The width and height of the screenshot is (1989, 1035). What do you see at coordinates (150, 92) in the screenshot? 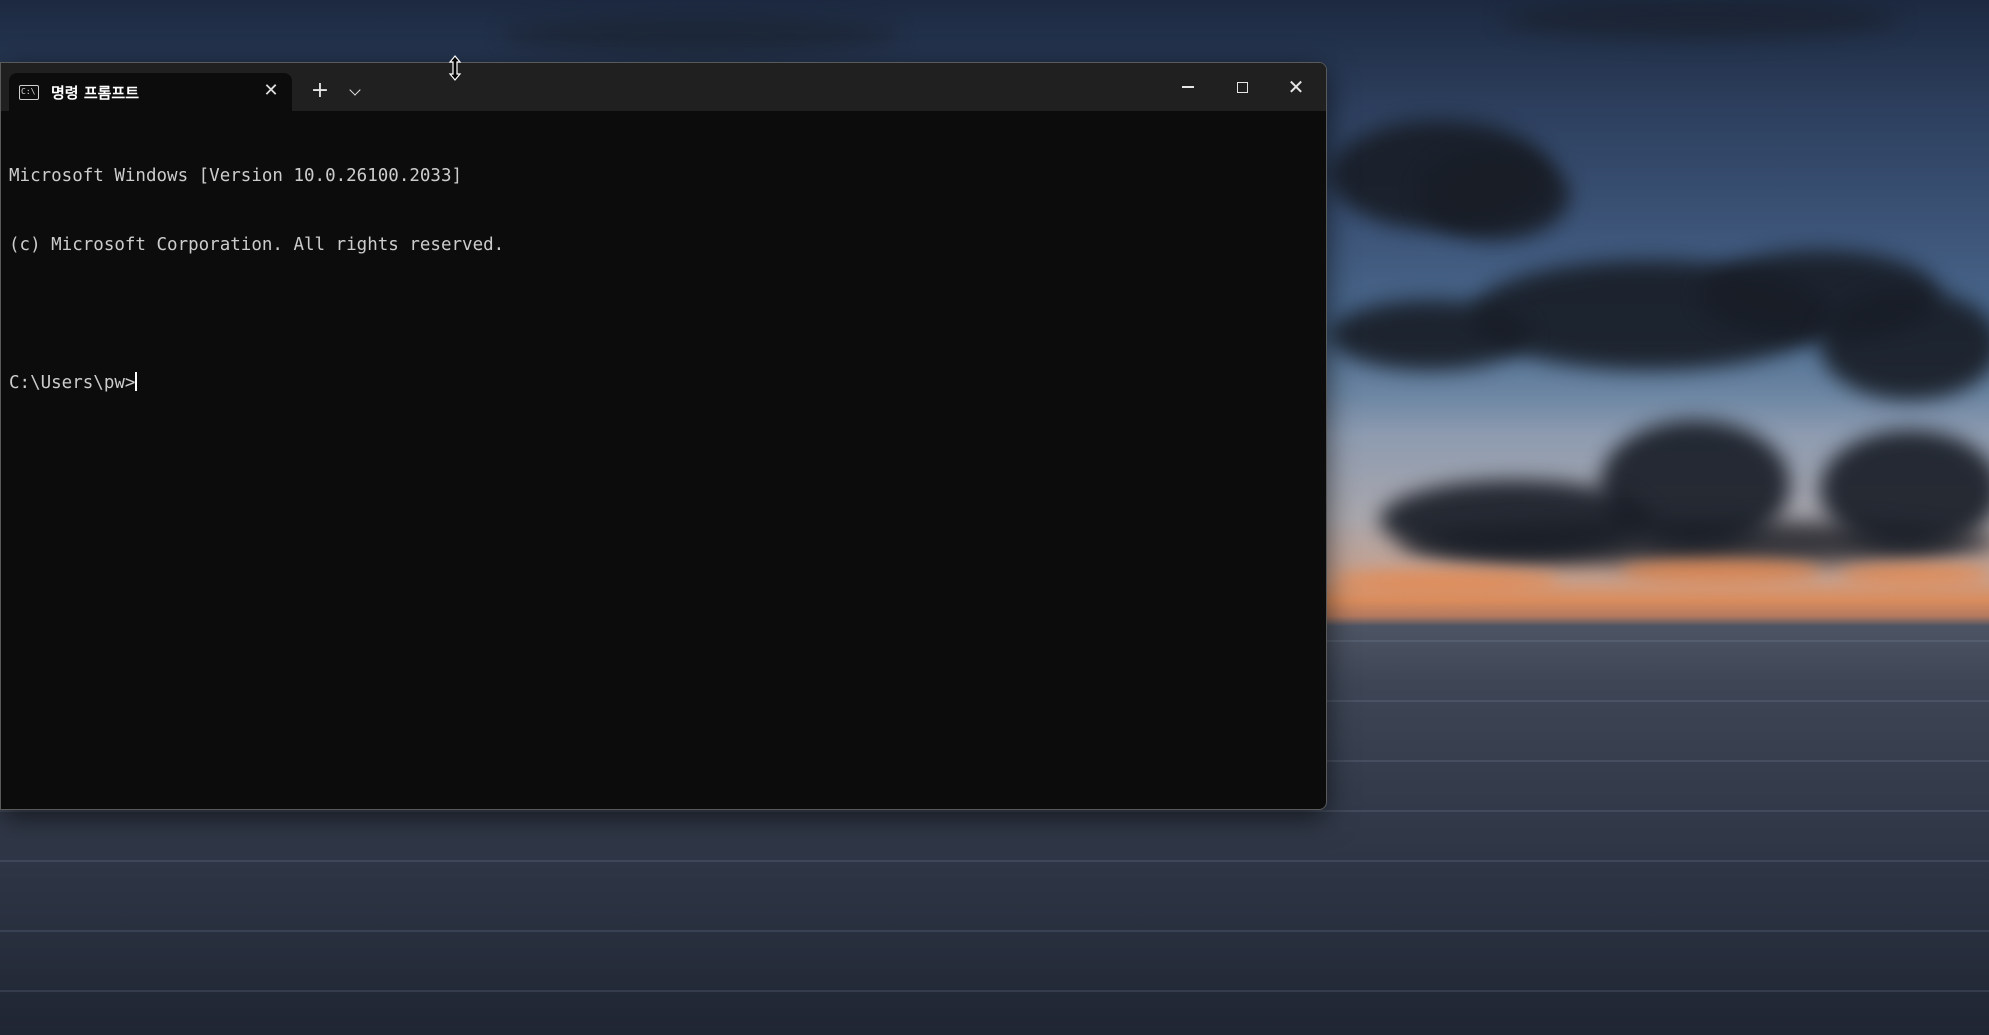
I see `tab-command-prompt: C:\ 명령 프롬프트 ✕` at bounding box center [150, 92].